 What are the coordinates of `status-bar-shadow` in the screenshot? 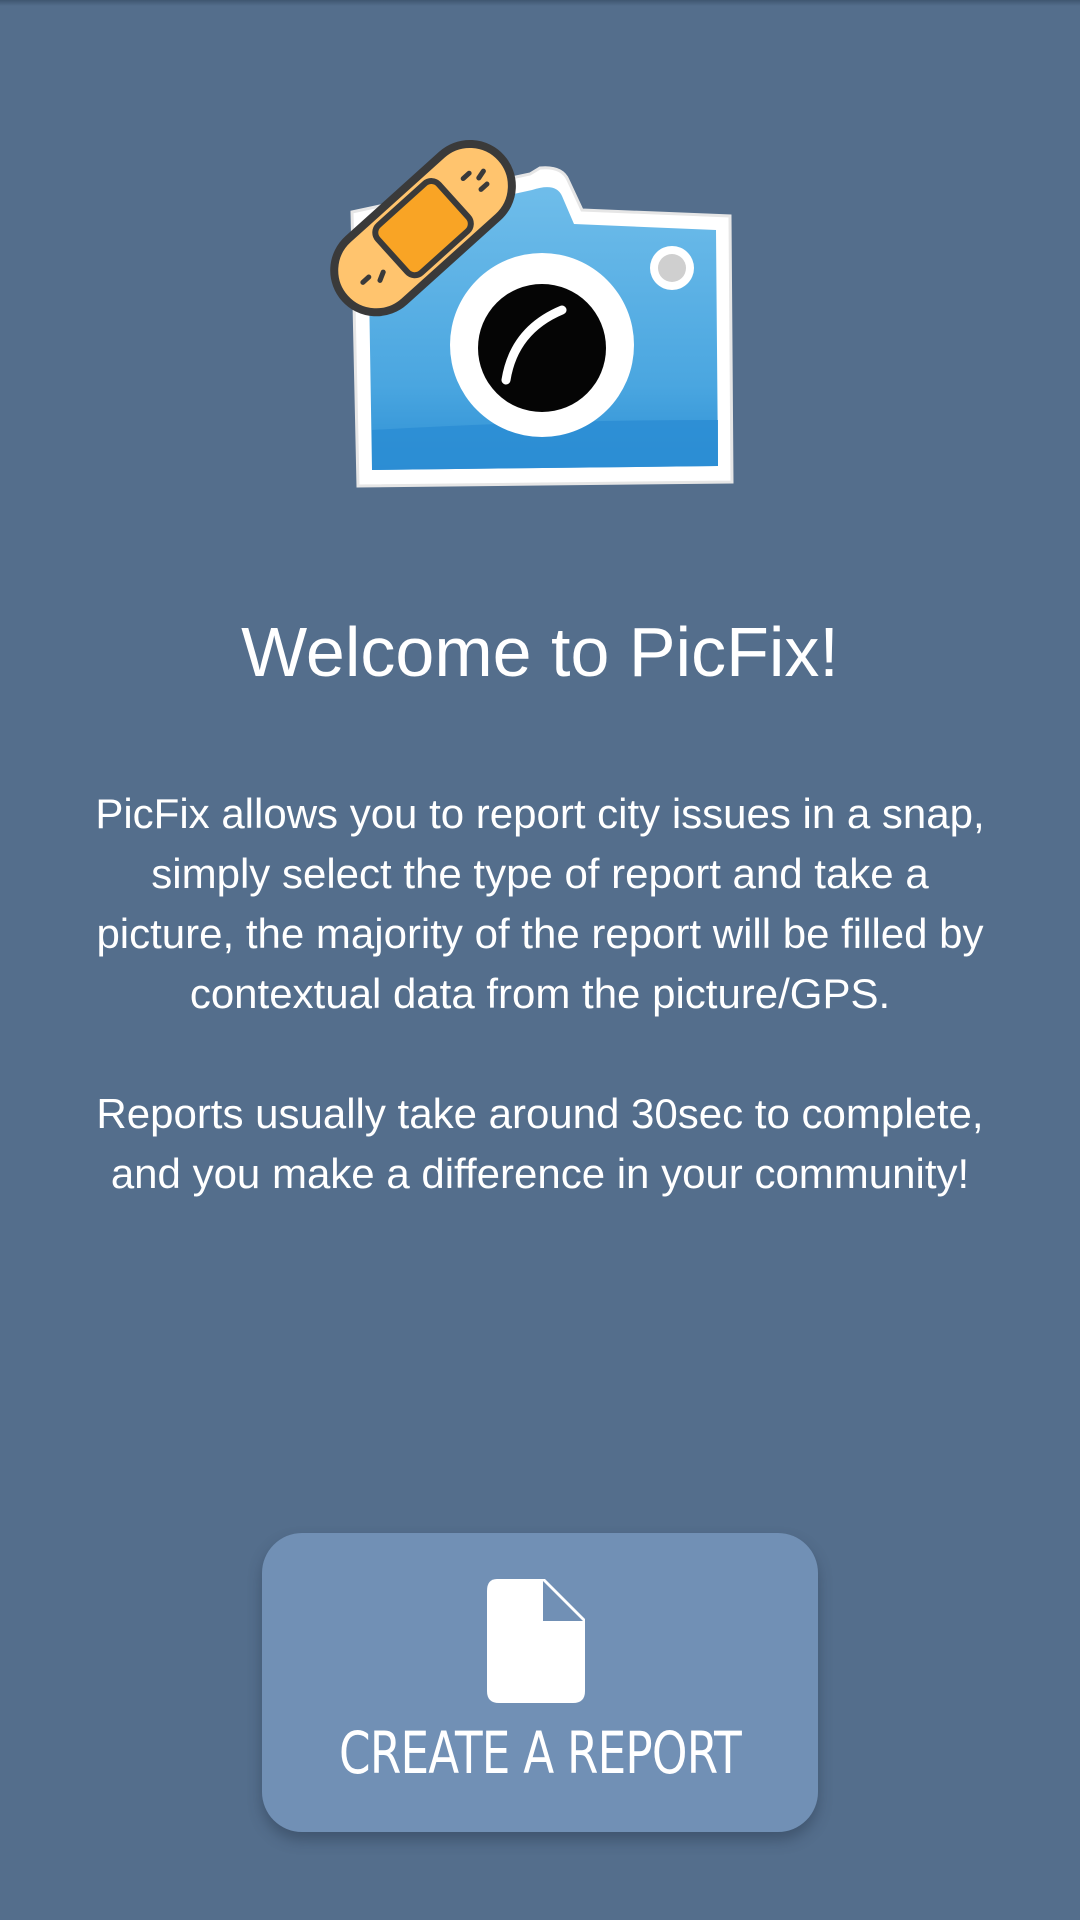 It's located at (540, 3).